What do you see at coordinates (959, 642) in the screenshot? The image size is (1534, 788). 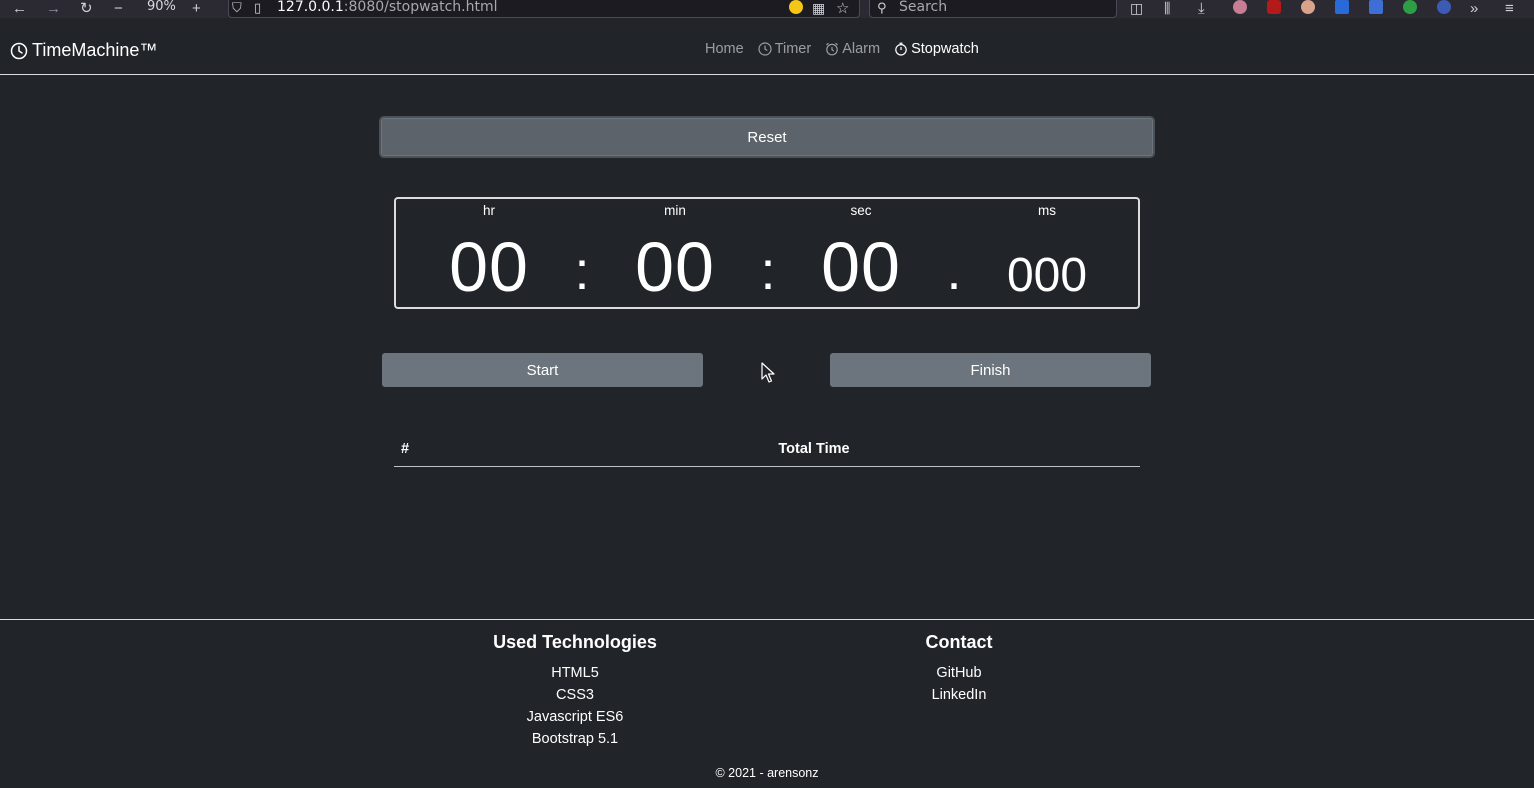 I see `contact-title: Contact` at bounding box center [959, 642].